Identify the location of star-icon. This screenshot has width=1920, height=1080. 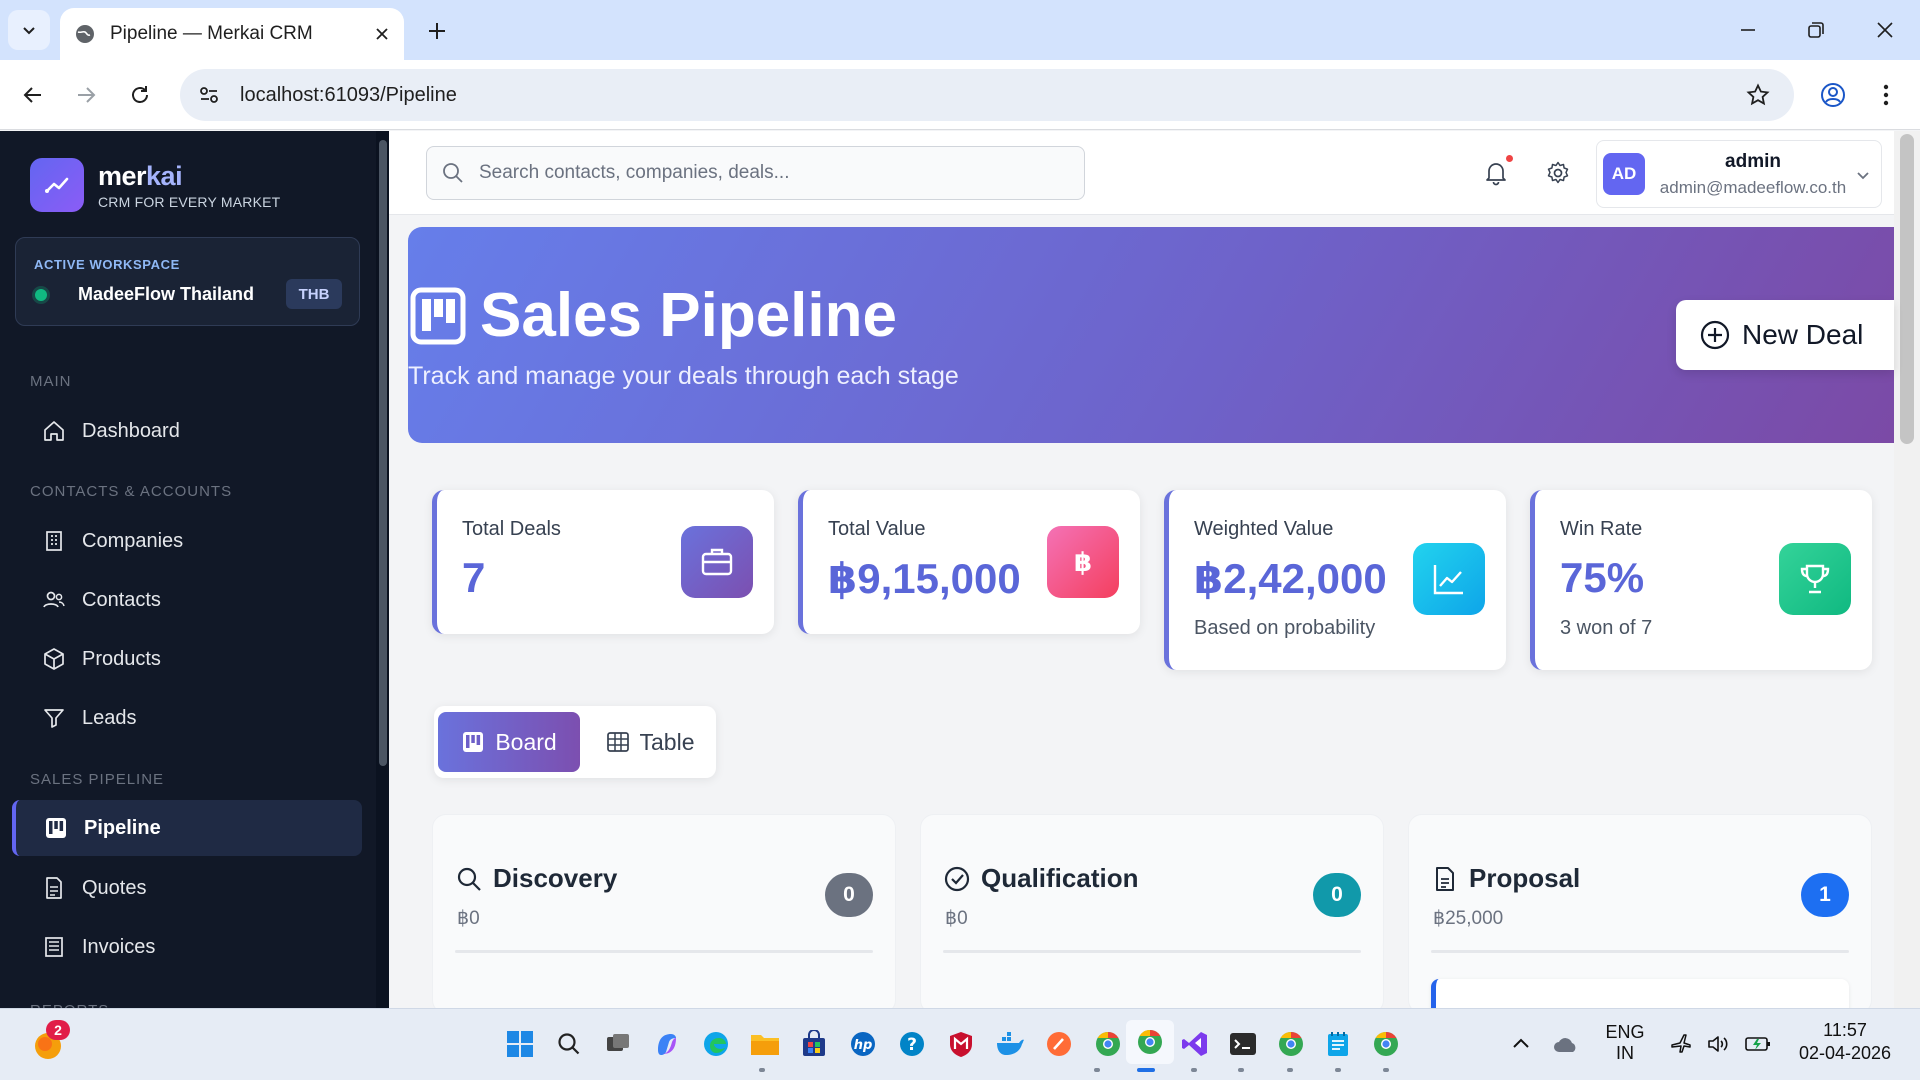
(1758, 94).